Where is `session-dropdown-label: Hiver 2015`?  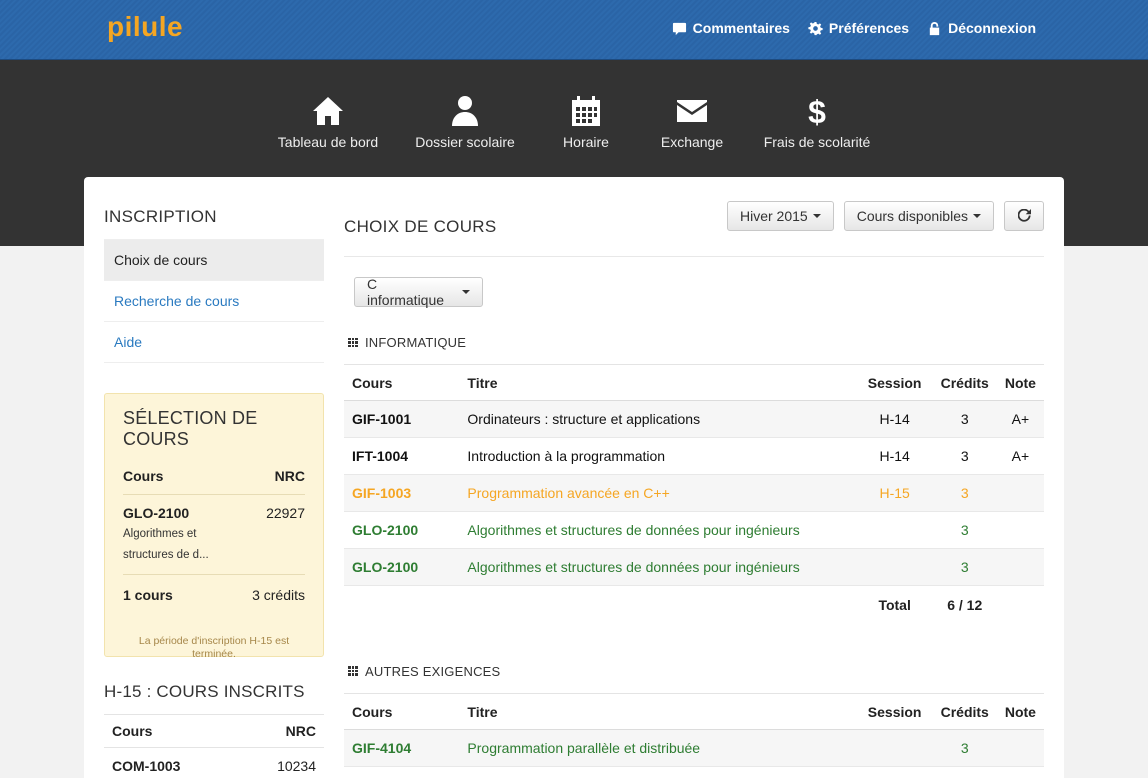
session-dropdown-label: Hiver 2015 is located at coordinates (774, 215).